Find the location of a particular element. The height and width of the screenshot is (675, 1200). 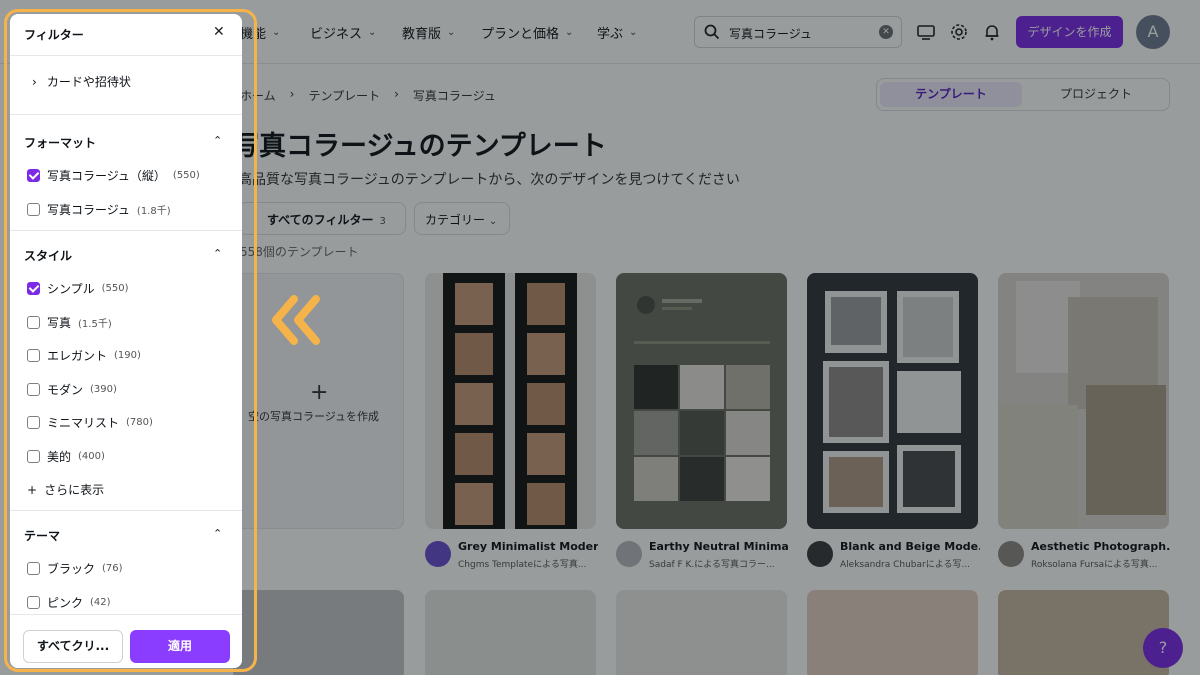

double-chevron-left-icon is located at coordinates (296, 322).